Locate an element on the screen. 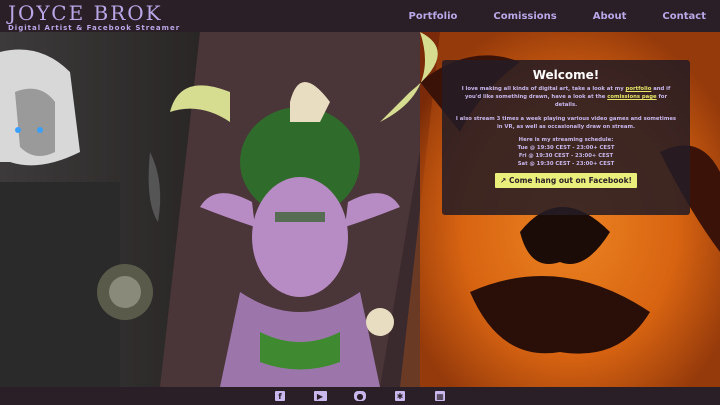  social-footer: f ▶ ● ✱ ▦ is located at coordinates (360, 396).